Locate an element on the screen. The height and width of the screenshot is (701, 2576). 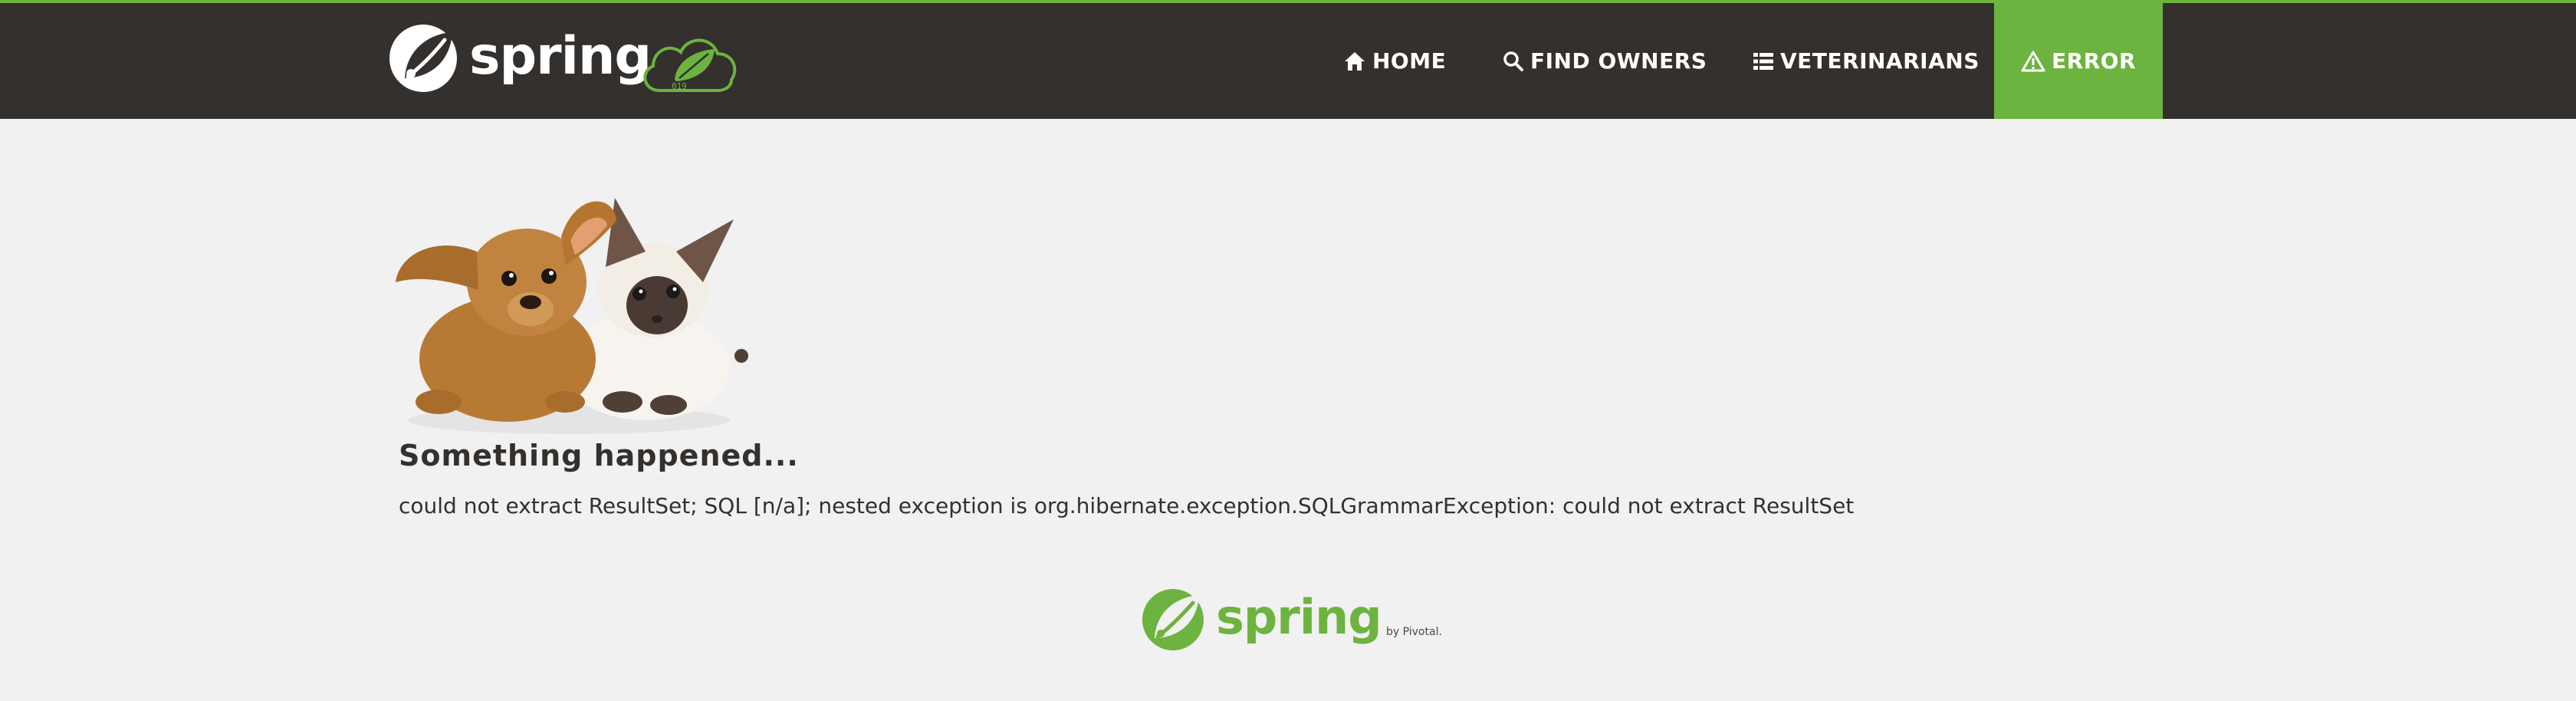
pets-image is located at coordinates (572, 316).